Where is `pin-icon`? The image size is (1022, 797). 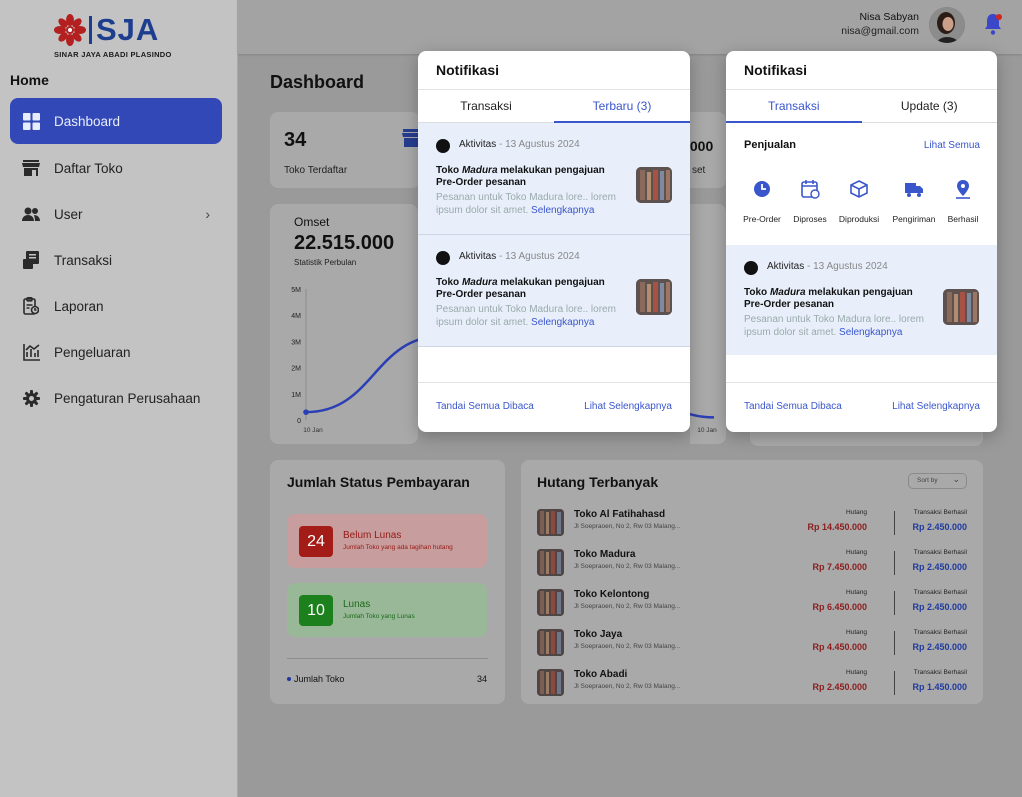
pin-icon is located at coordinates (963, 189).